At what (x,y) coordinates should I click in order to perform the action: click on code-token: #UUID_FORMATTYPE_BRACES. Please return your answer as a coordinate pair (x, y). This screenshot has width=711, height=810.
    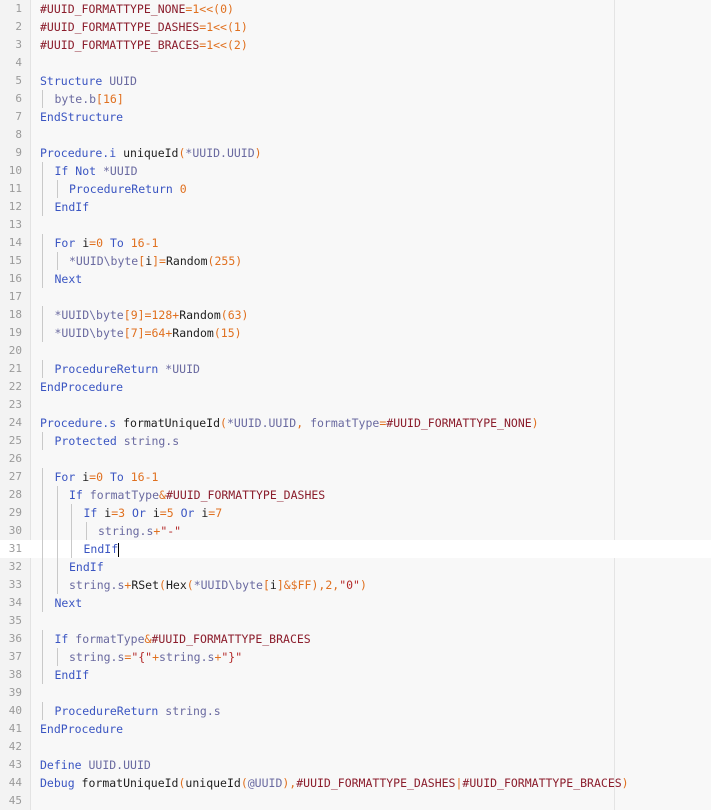
    Looking at the image, I should click on (542, 783).